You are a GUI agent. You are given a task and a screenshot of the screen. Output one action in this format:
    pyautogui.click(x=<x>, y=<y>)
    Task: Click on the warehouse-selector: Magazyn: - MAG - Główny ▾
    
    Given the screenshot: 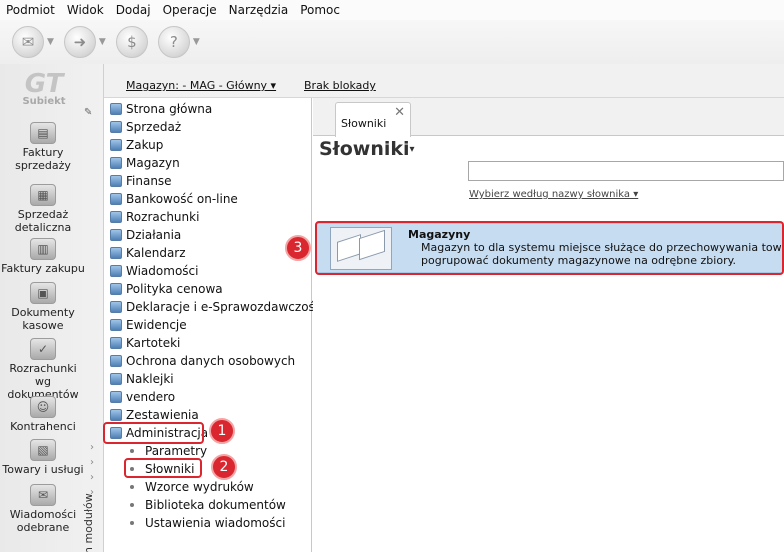 What is the action you would take?
    pyautogui.click(x=201, y=85)
    